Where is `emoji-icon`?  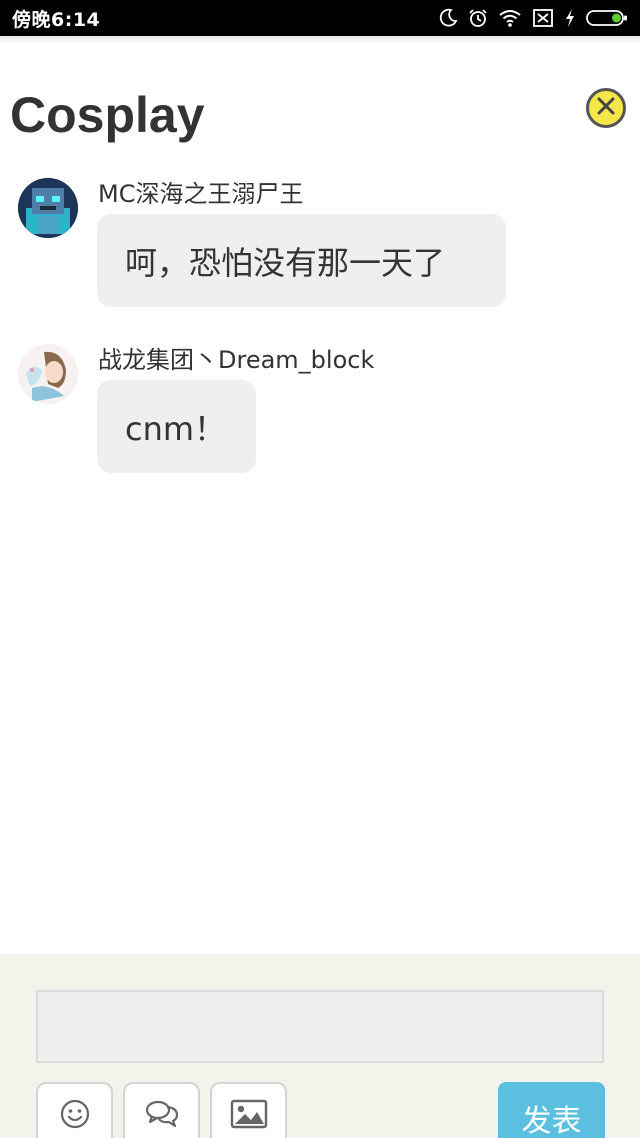 emoji-icon is located at coordinates (75, 1116).